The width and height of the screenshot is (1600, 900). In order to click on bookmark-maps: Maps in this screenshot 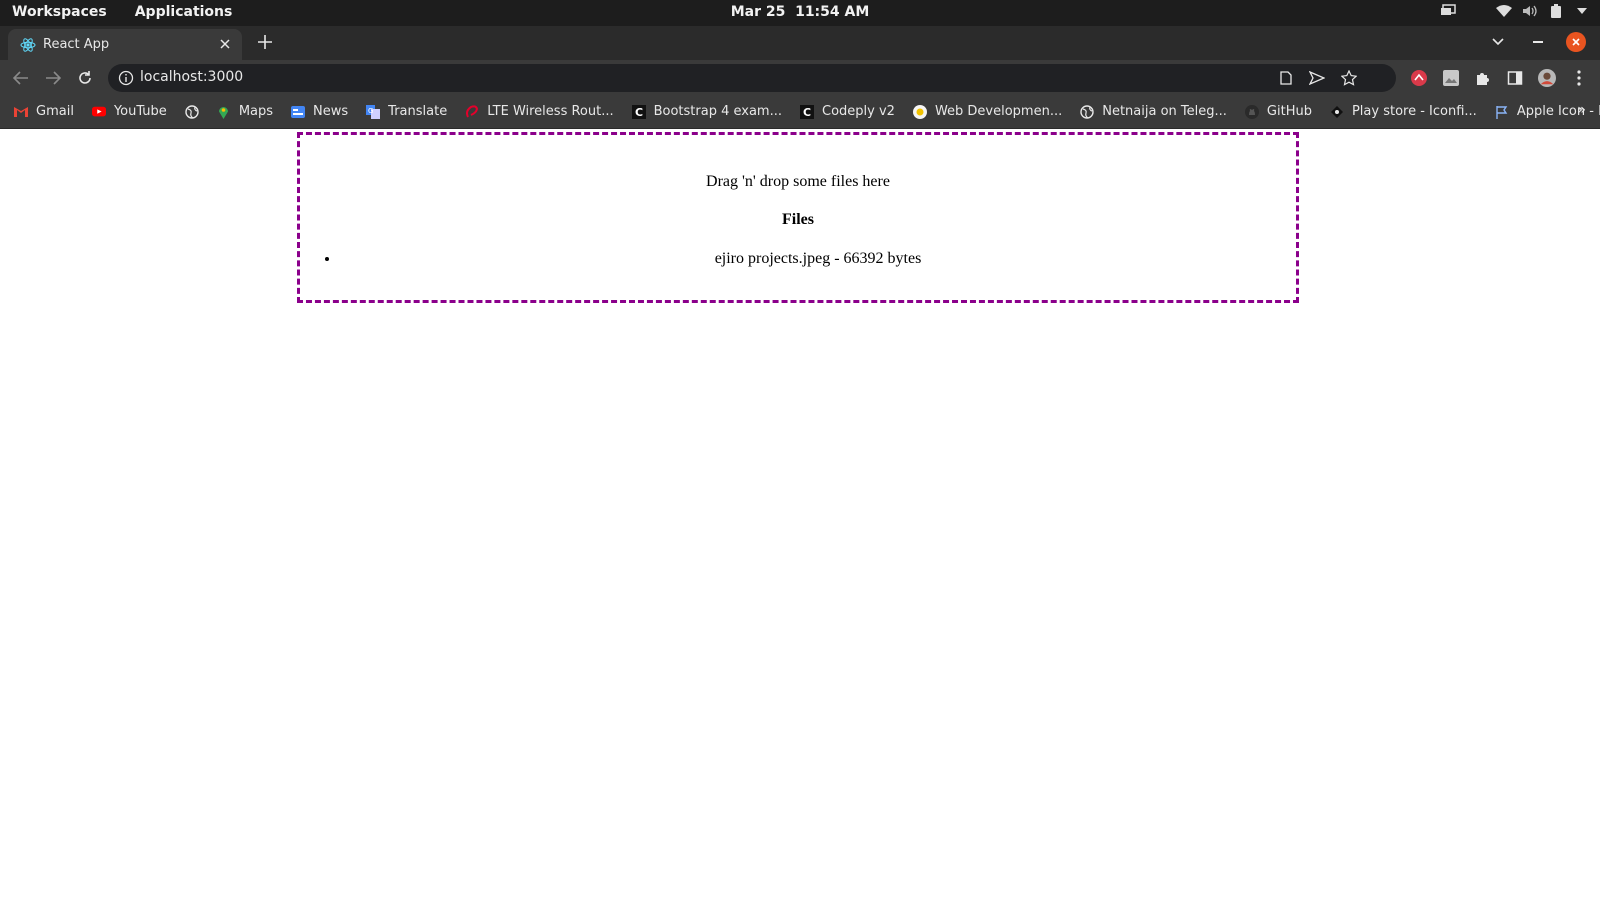, I will do `click(245, 111)`.